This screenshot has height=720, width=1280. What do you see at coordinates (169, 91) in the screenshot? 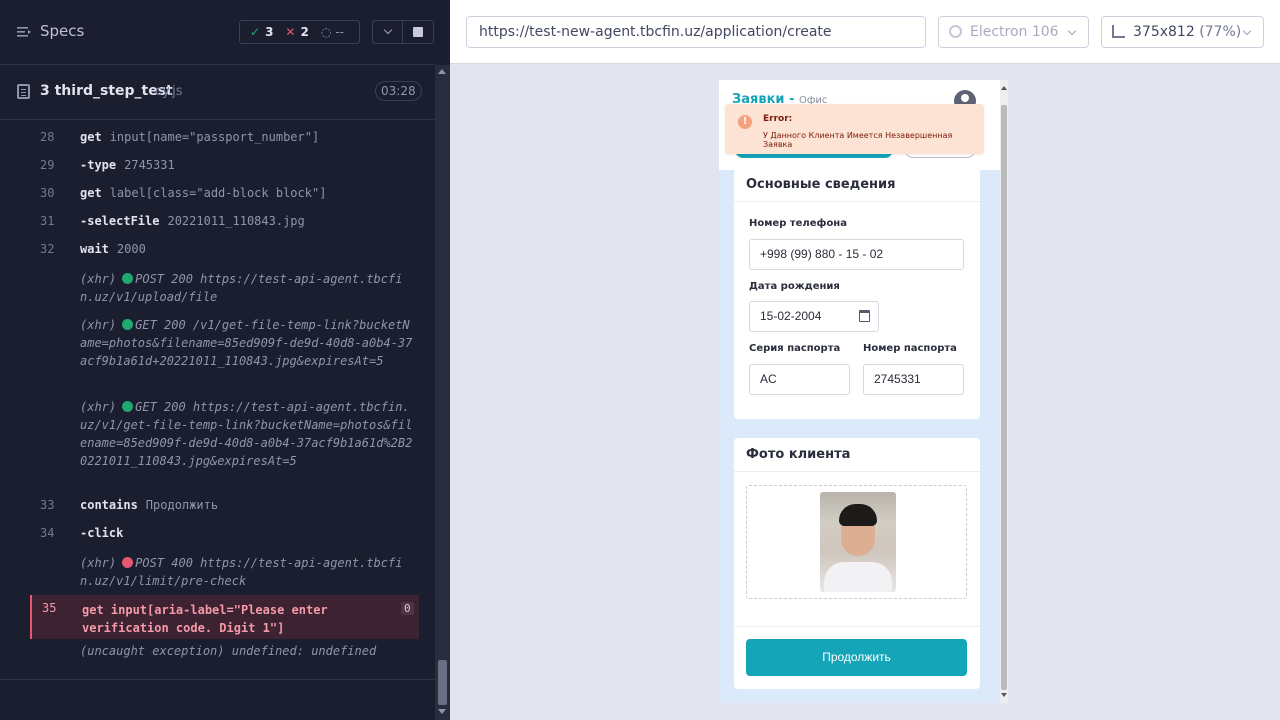
I see `spec-file-ext: cy.js` at bounding box center [169, 91].